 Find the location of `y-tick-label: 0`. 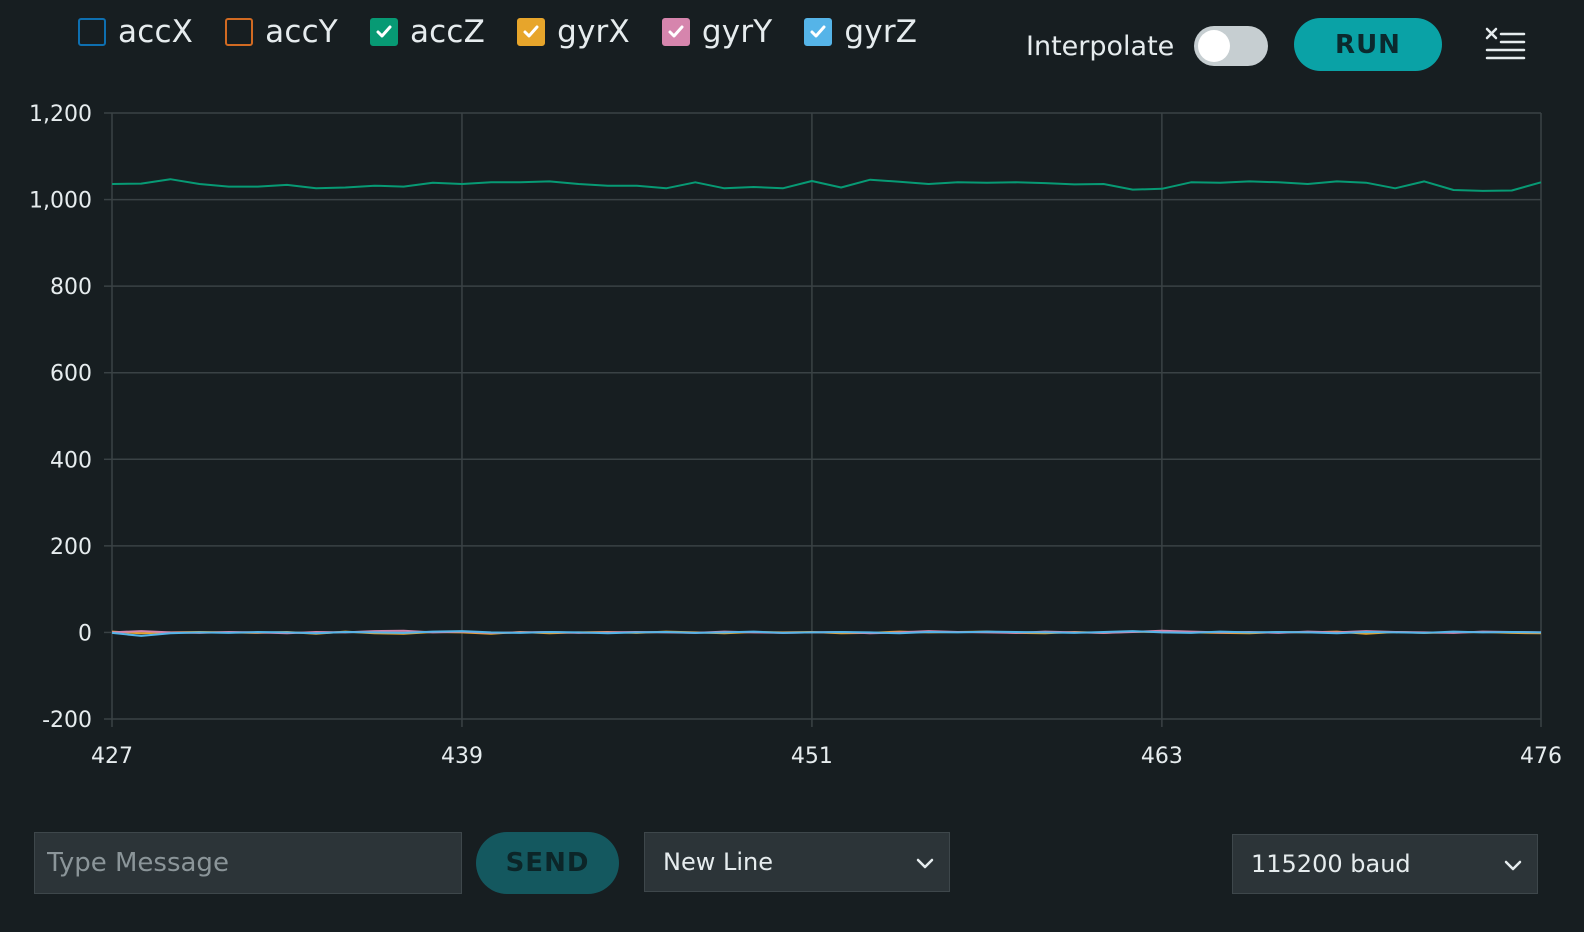

y-tick-label: 0 is located at coordinates (85, 633).